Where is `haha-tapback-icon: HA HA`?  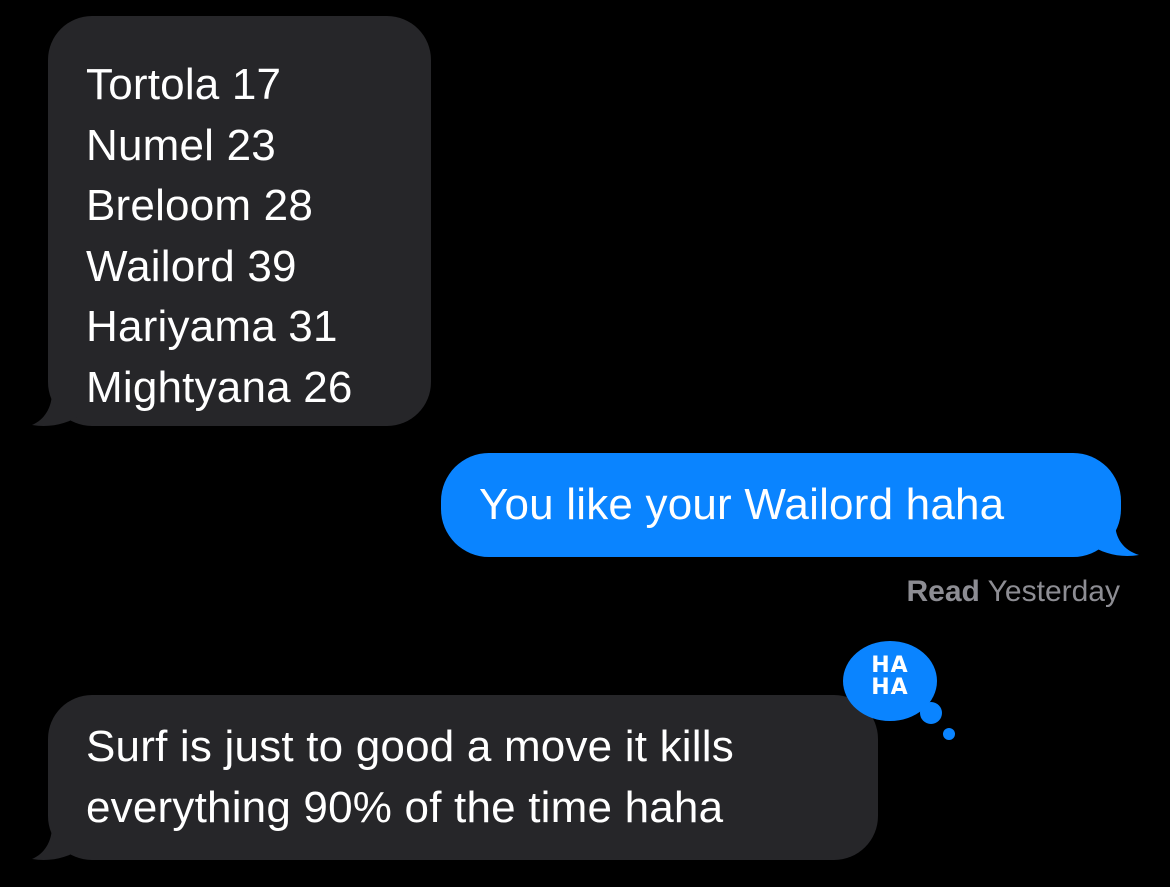
haha-tapback-icon: HA HA is located at coordinates (899, 690).